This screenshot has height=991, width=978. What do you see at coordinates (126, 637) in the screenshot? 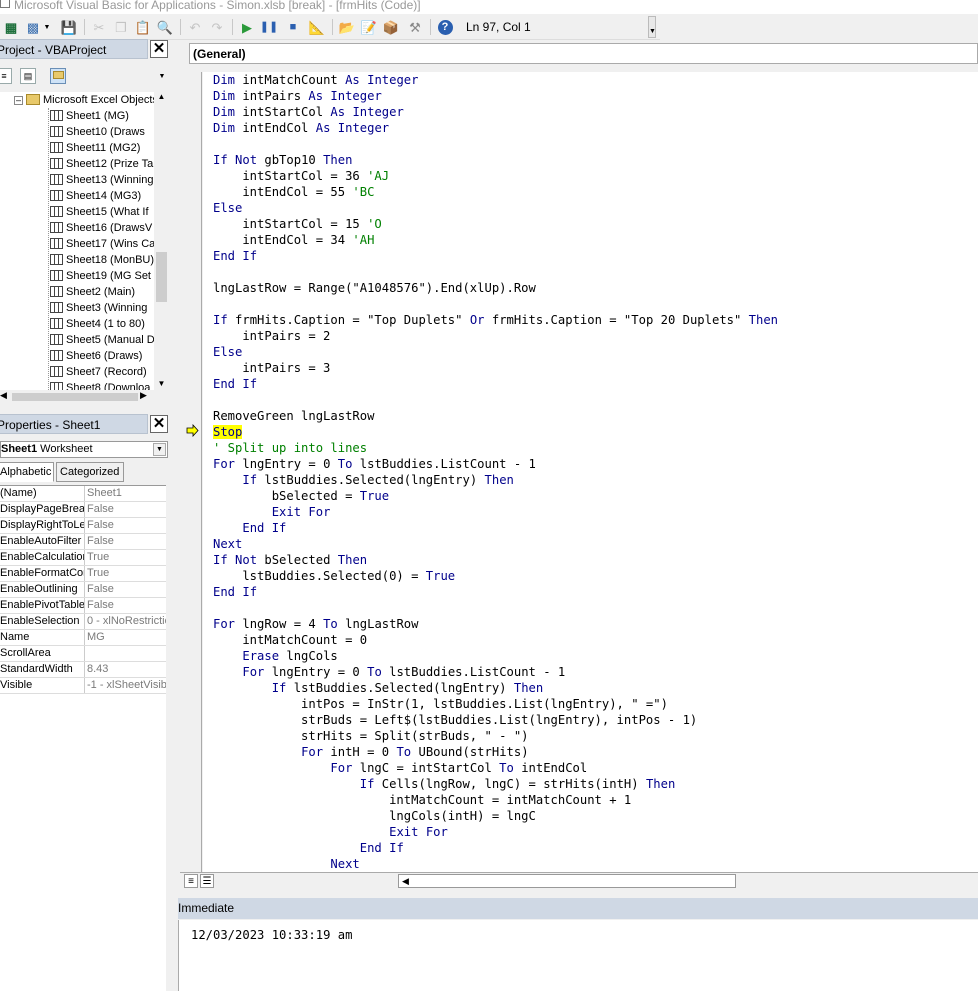
I see `property-value: MG` at bounding box center [126, 637].